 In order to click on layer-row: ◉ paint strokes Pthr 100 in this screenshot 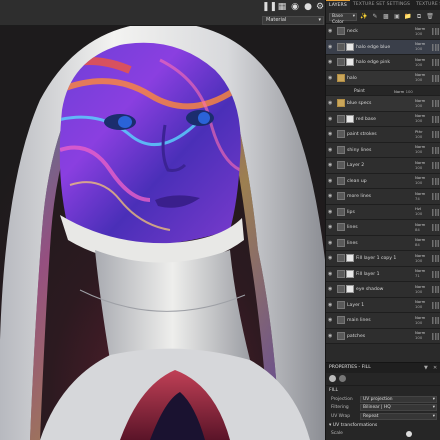, I will do `click(383, 135)`.